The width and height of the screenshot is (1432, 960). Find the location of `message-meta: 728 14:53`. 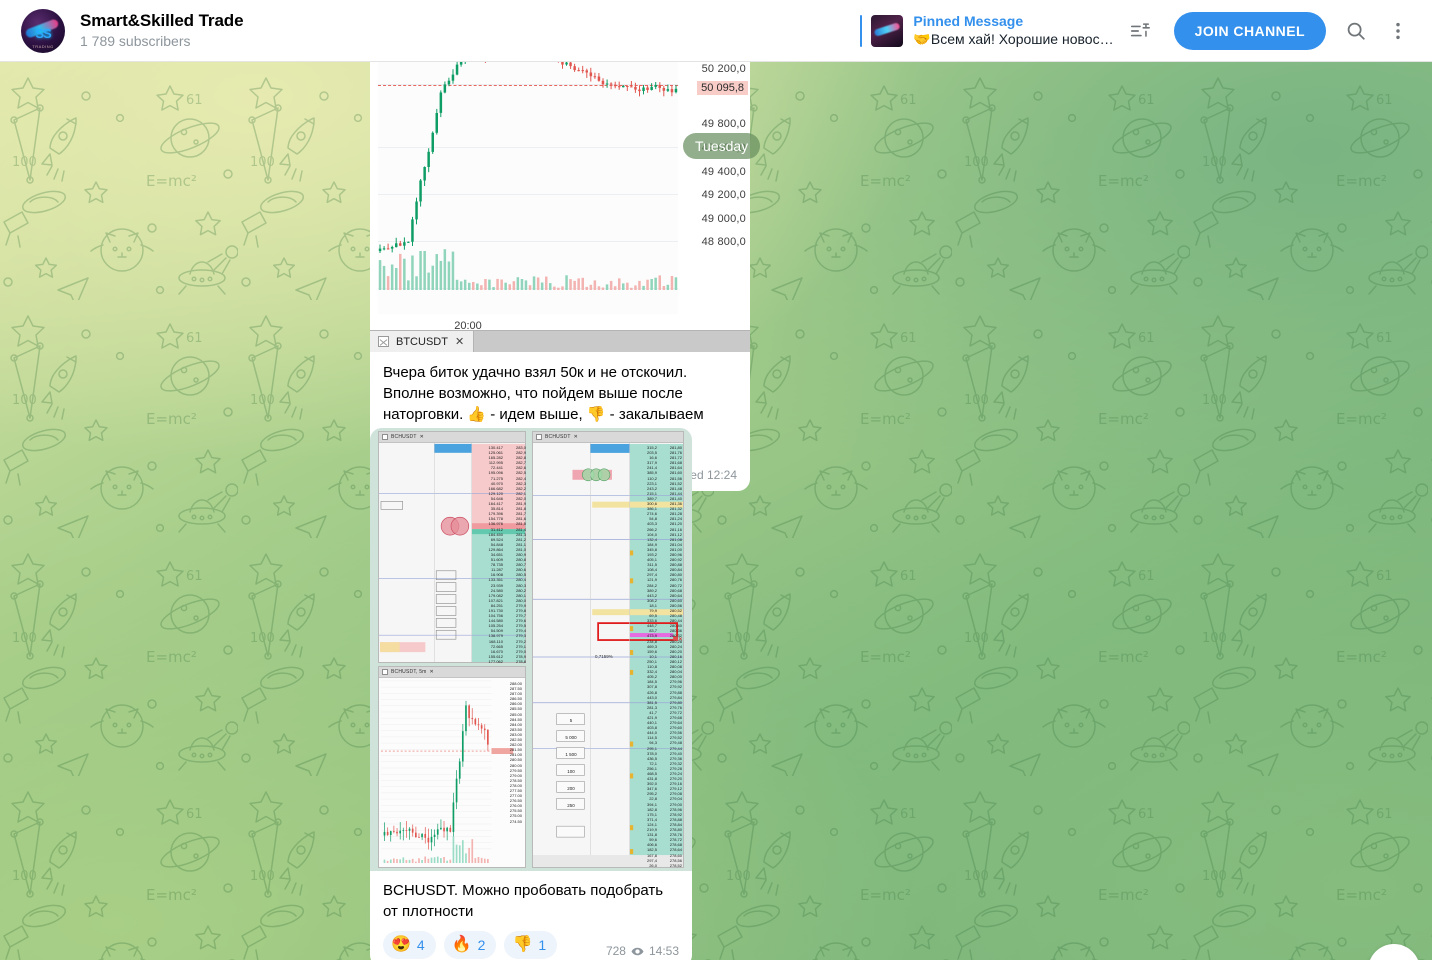

message-meta: 728 14:53 is located at coordinates (642, 951).